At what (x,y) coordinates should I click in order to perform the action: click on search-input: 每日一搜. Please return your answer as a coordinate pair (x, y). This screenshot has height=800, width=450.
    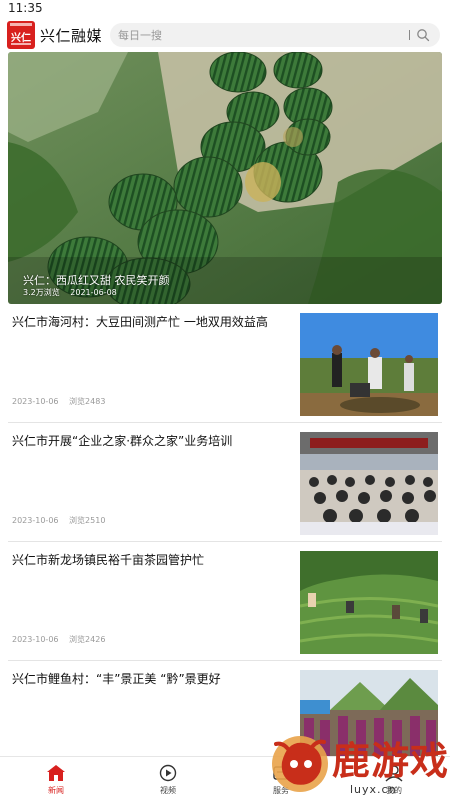
    Looking at the image, I should click on (275, 35).